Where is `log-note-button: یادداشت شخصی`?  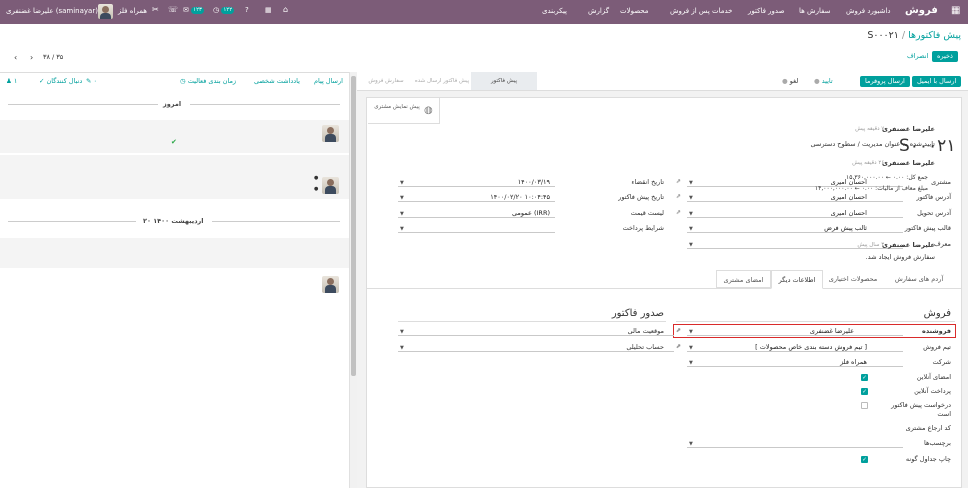
log-note-button: یادداشت شخصی is located at coordinates (277, 81).